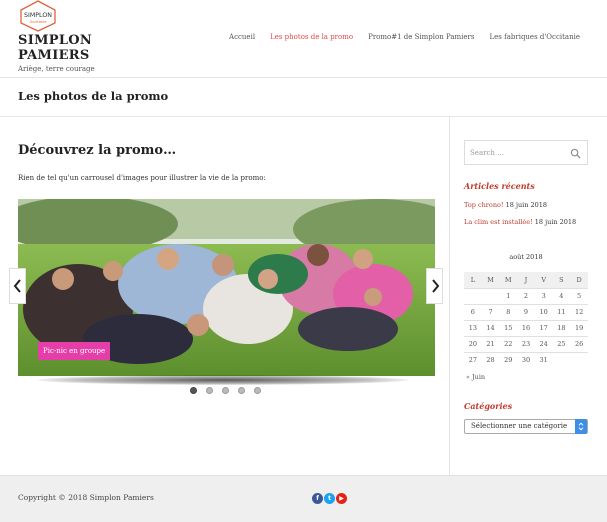  Describe the element at coordinates (543, 359) in the screenshot. I see `calendar-day: 31` at that location.